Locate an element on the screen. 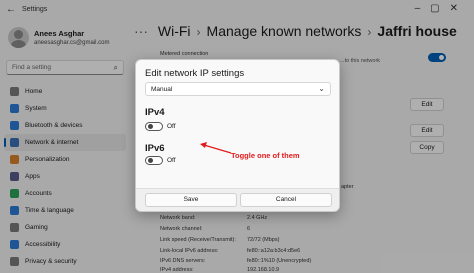  ipv4-toggle is located at coordinates (154, 126).